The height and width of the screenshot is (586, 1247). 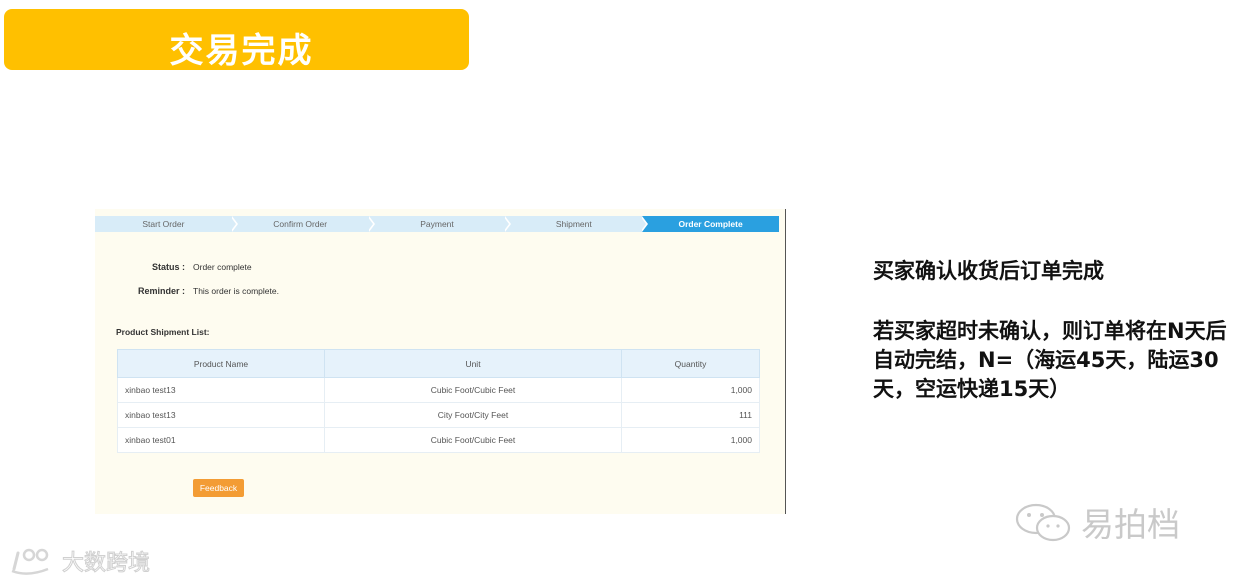 I want to click on watermark-right: 易拍档, so click(x=1097, y=522).